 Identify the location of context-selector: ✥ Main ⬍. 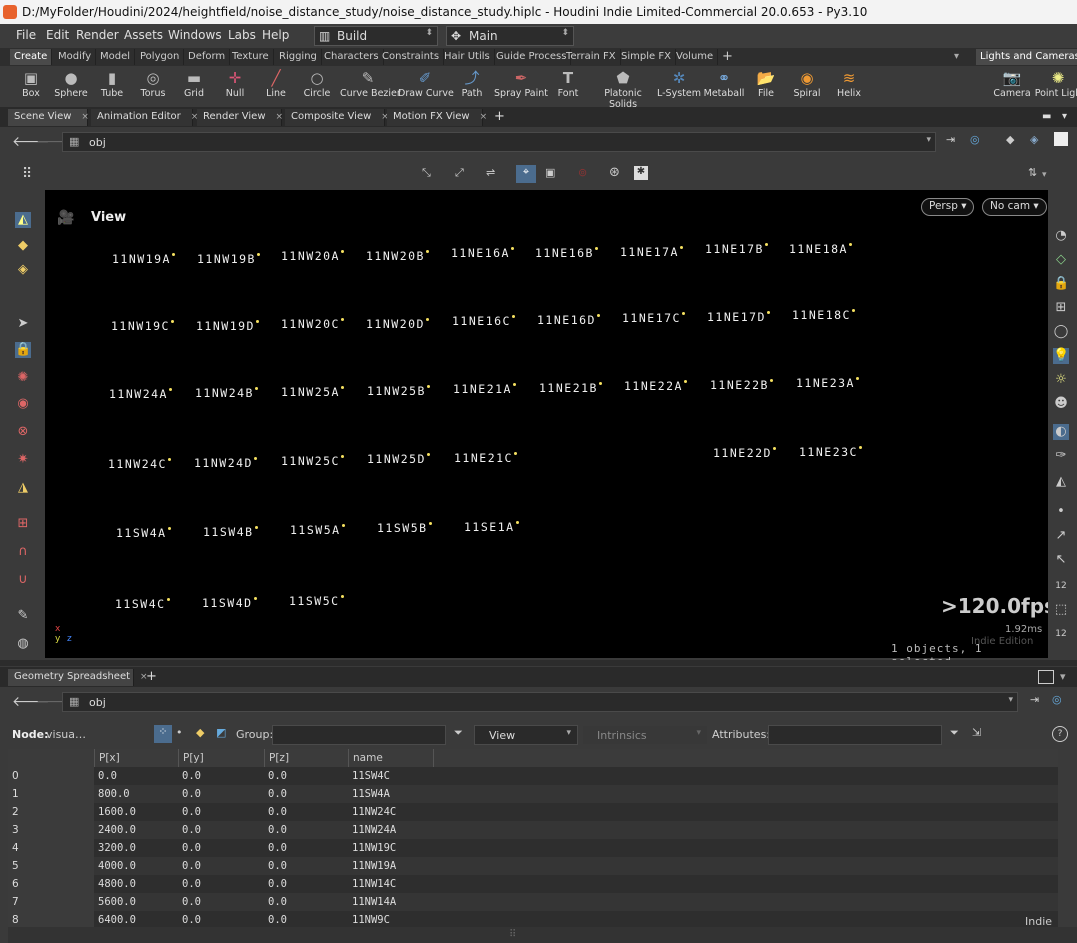
(510, 36).